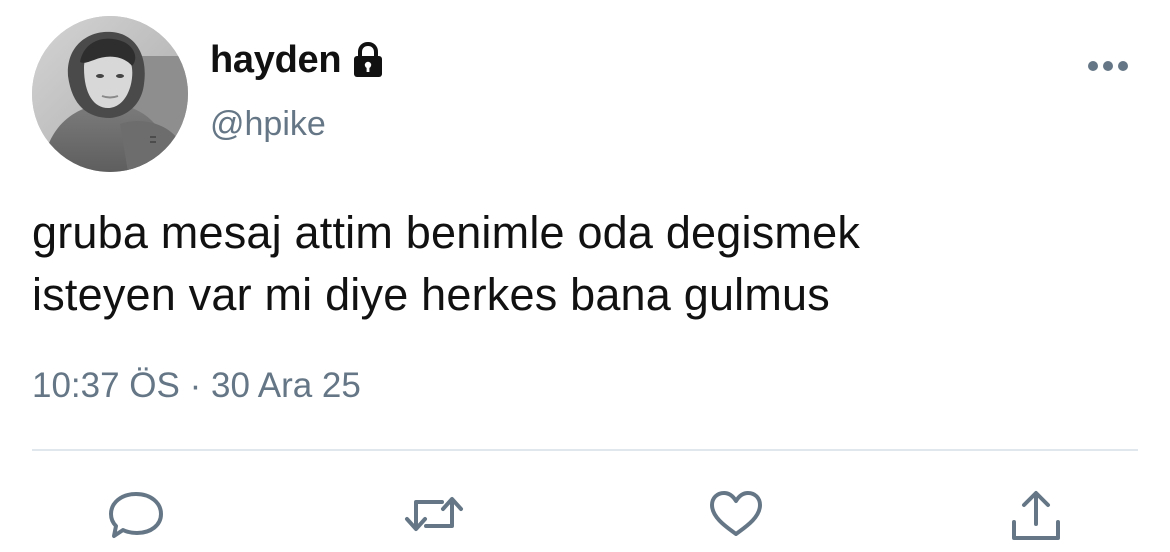 Image resolution: width=1170 pixels, height=552 pixels. Describe the element at coordinates (276, 60) in the screenshot. I see `display-name: hayden` at that location.